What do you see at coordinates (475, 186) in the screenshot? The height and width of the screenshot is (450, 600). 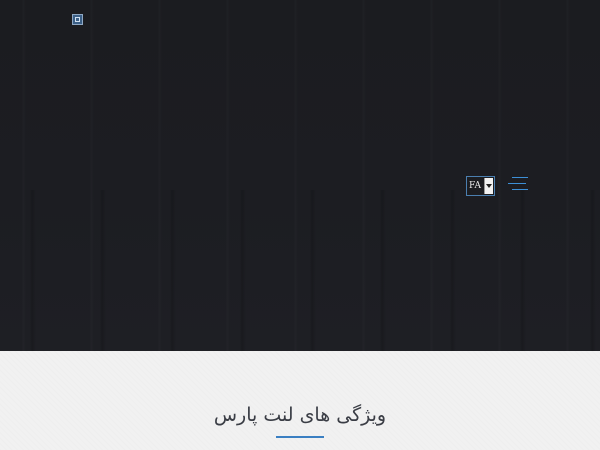 I see `language-select-value: FA` at bounding box center [475, 186].